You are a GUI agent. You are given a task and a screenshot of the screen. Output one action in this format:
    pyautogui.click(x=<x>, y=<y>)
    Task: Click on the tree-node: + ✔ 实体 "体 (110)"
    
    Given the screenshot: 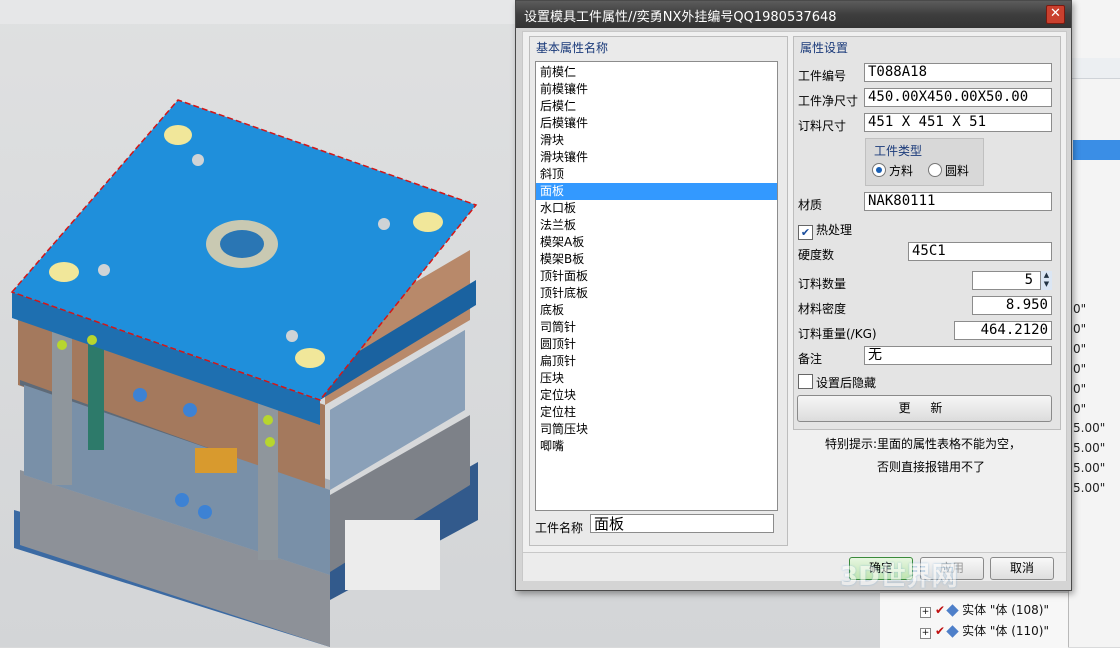 What is the action you would take?
    pyautogui.click(x=984, y=632)
    